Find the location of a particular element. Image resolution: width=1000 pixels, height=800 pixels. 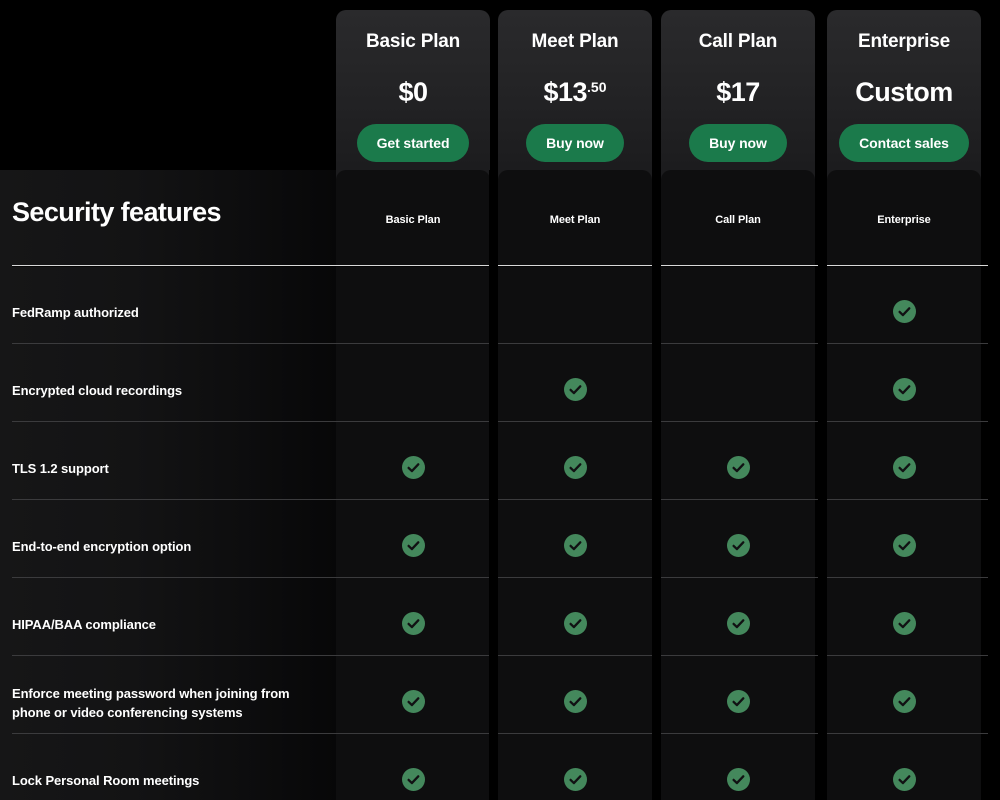

feature-name-cell: FedRamp authorized is located at coordinates (75, 312).